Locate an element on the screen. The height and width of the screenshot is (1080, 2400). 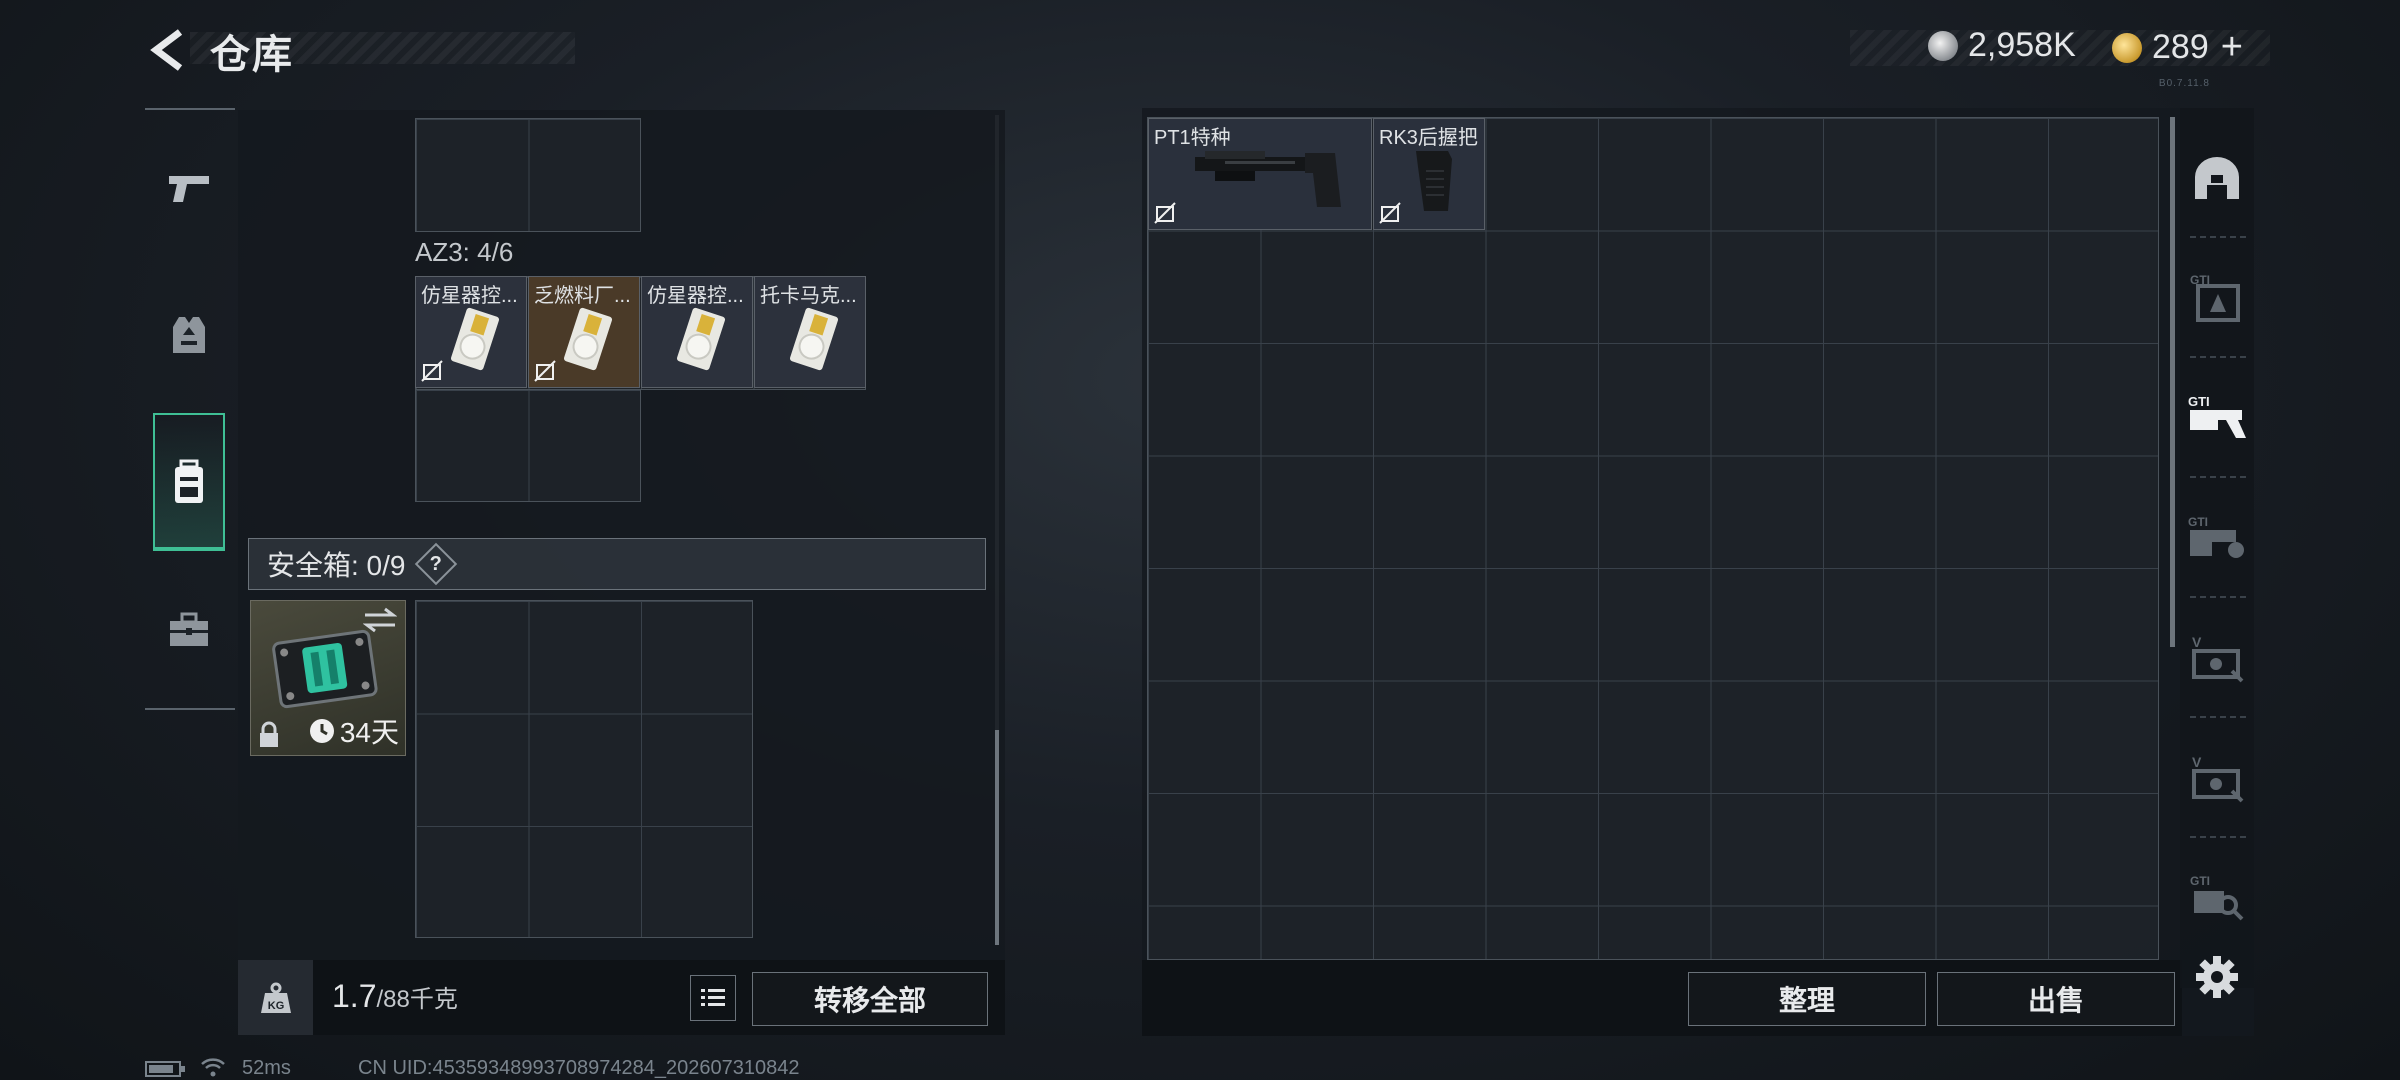
transfer-all-button: 转移全部 is located at coordinates (870, 999).